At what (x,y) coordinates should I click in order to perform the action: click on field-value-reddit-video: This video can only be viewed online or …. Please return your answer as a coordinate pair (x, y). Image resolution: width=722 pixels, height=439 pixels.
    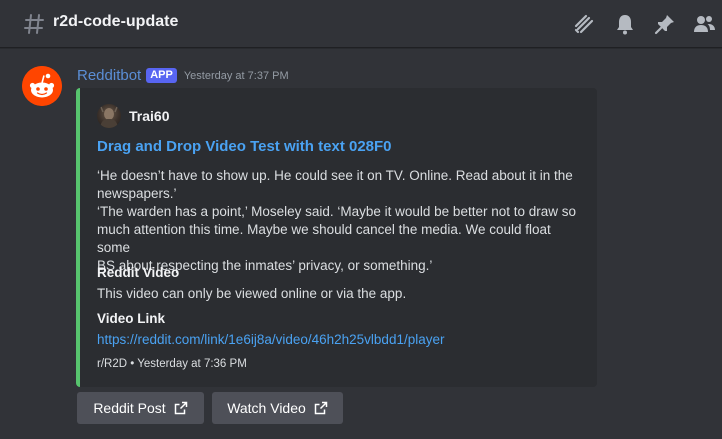
    Looking at the image, I should click on (252, 293).